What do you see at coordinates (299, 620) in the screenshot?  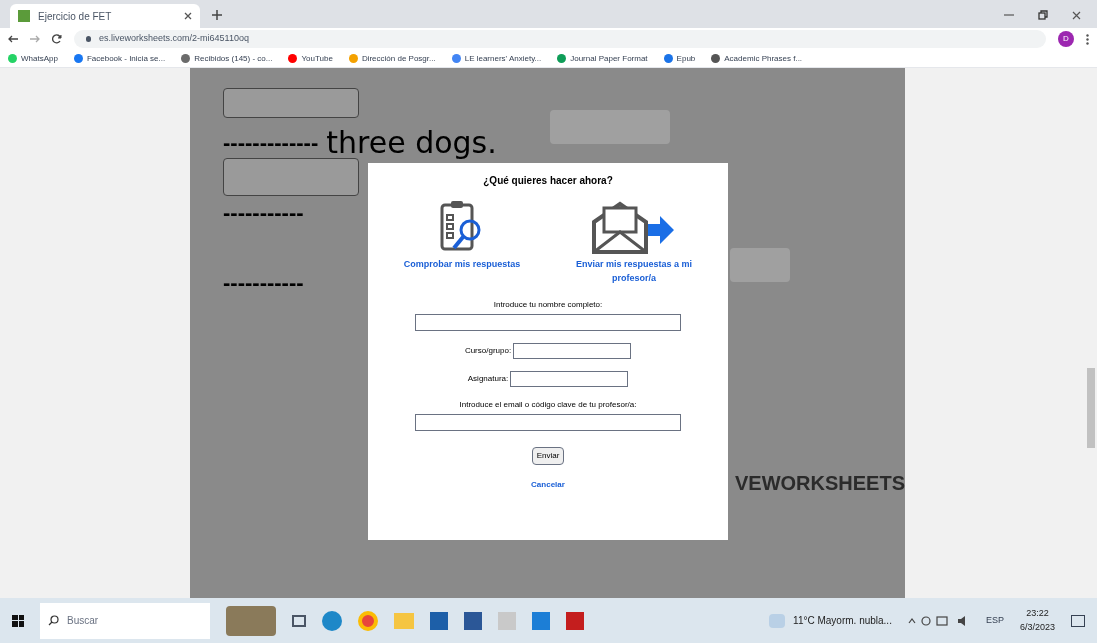 I see `task-view-icon` at bounding box center [299, 620].